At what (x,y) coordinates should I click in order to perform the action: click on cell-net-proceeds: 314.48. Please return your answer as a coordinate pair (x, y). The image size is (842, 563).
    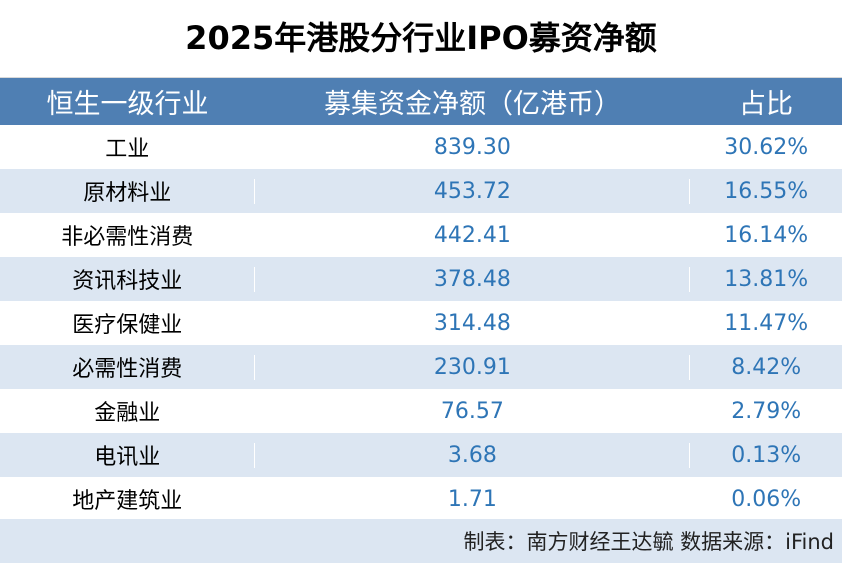
    Looking at the image, I should click on (472, 323).